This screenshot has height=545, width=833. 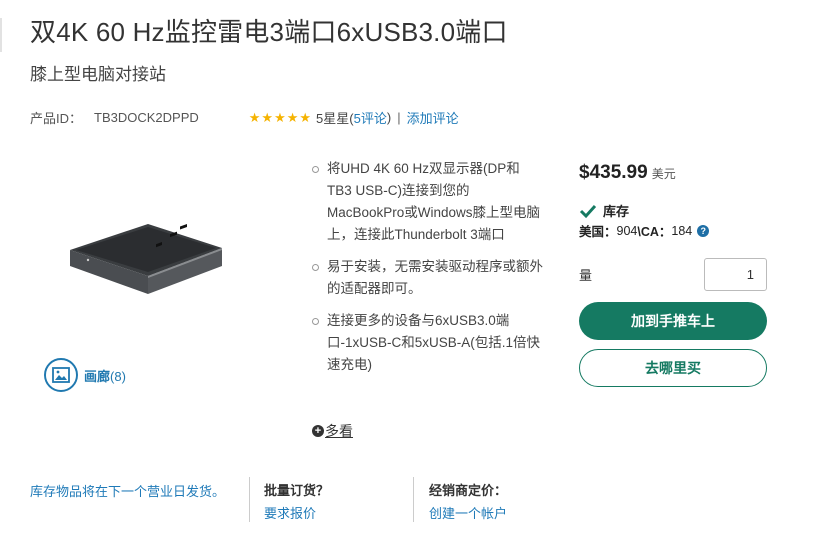 I want to click on shipping-note: 库存物品将在下一个营业日发货。, so click(x=128, y=491).